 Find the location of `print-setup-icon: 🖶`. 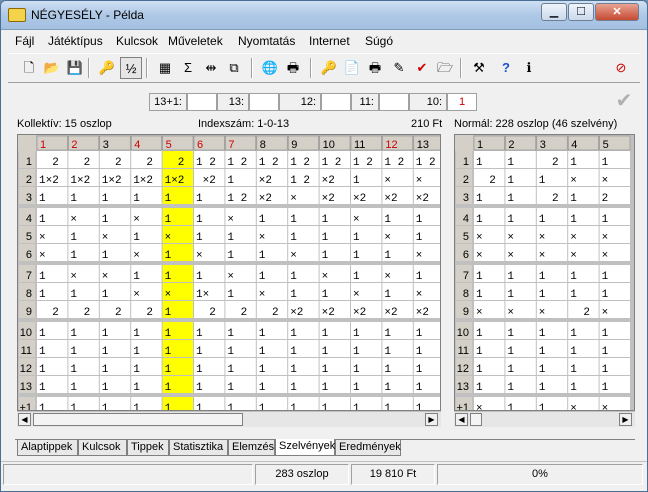

print-setup-icon: 🖶 is located at coordinates (375, 68).